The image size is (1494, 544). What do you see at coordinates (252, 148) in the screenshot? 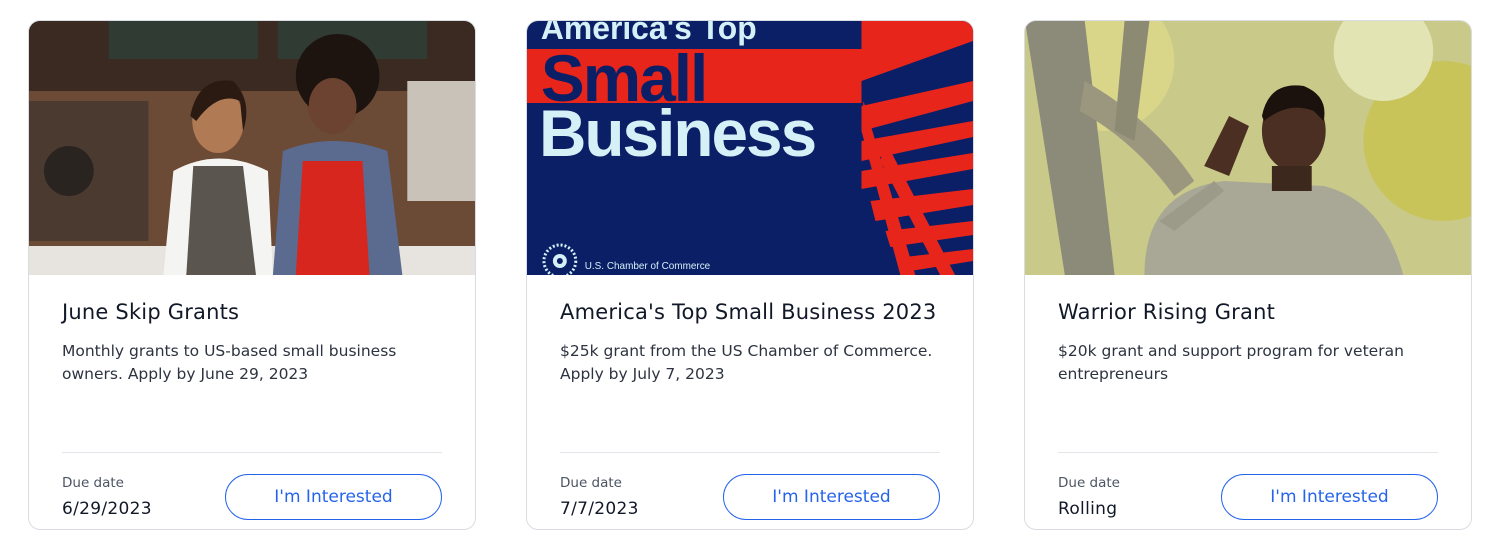
I see `cafe-owners-photo` at bounding box center [252, 148].